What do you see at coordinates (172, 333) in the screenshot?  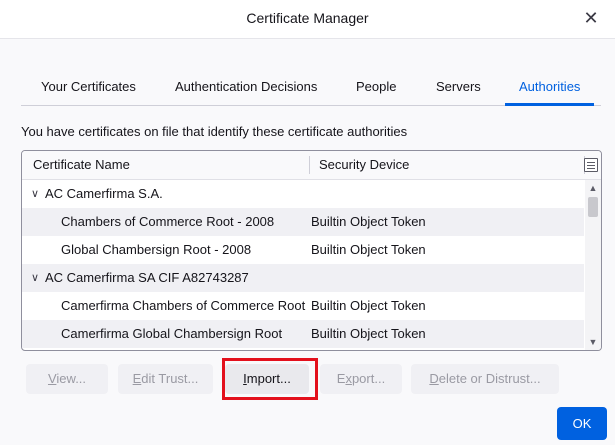 I see `certificate-name: Camerfirma Global Chambersign Root` at bounding box center [172, 333].